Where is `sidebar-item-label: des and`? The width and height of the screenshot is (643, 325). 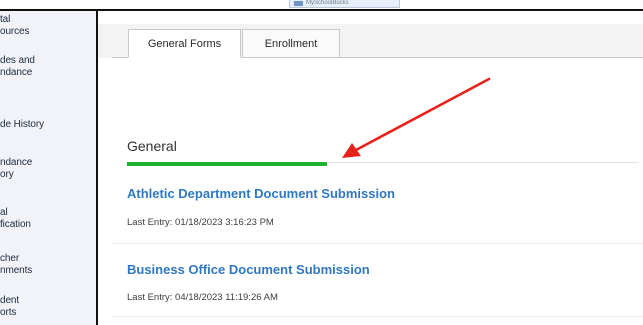 sidebar-item-label: des and is located at coordinates (17, 60).